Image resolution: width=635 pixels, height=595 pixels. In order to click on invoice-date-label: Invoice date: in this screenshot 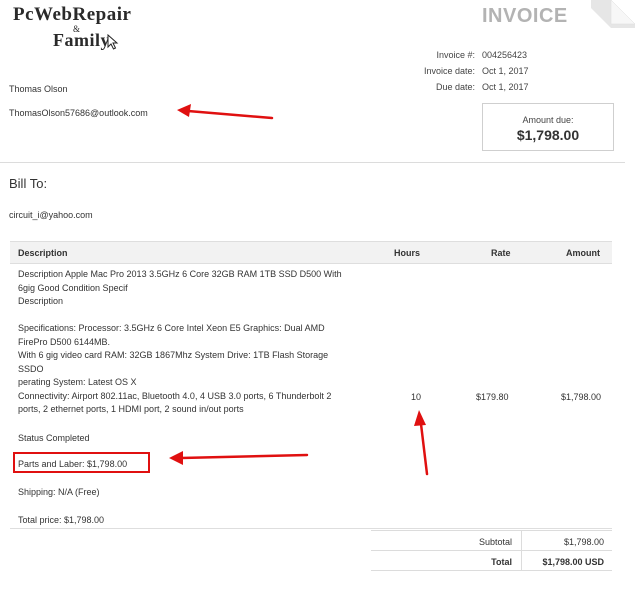, I will do `click(449, 71)`.